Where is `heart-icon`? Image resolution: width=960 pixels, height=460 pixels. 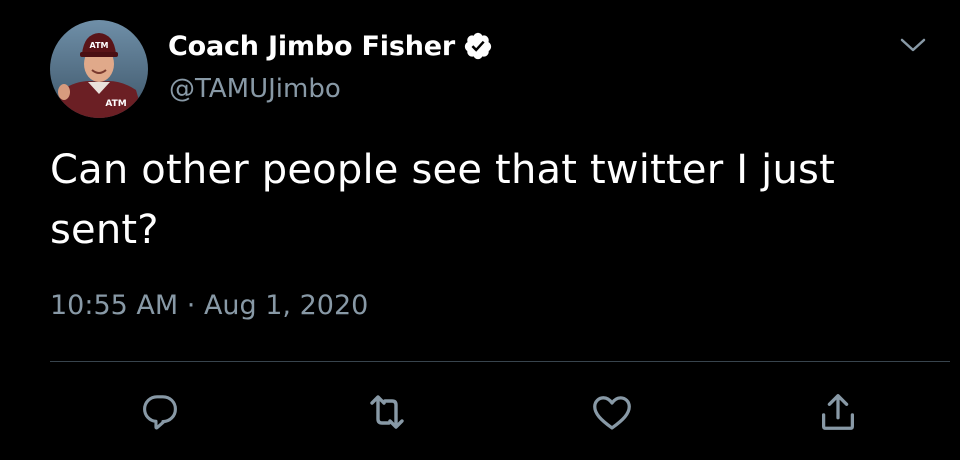 heart-icon is located at coordinates (612, 413).